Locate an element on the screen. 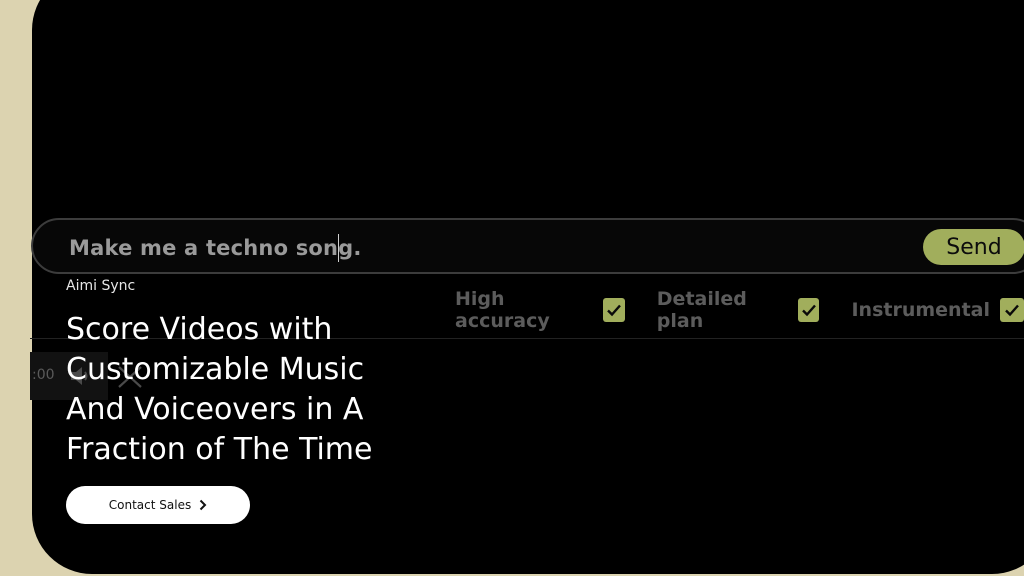  option-instrumental: Instrumental is located at coordinates (937, 310).